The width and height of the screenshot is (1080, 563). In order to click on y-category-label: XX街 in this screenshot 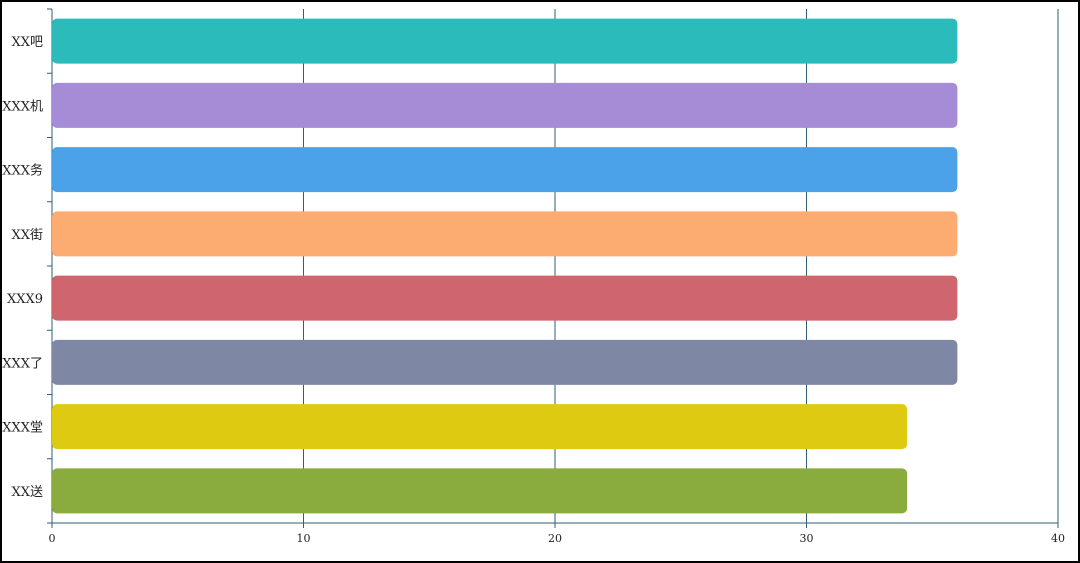, I will do `click(27, 235)`.